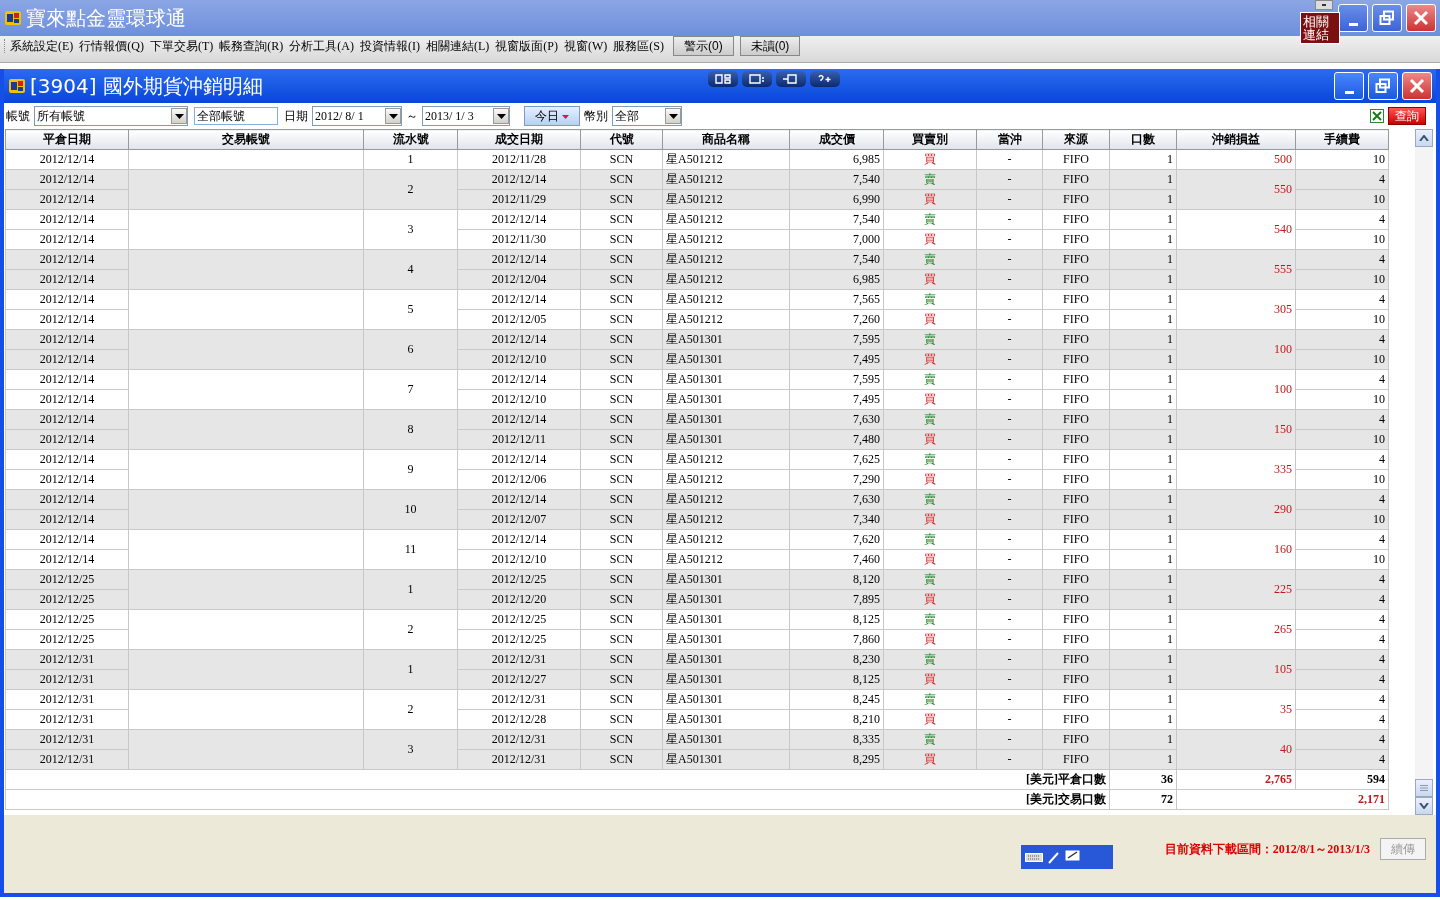 The width and height of the screenshot is (1440, 900). I want to click on spreadsheet-icon, so click(1377, 116).